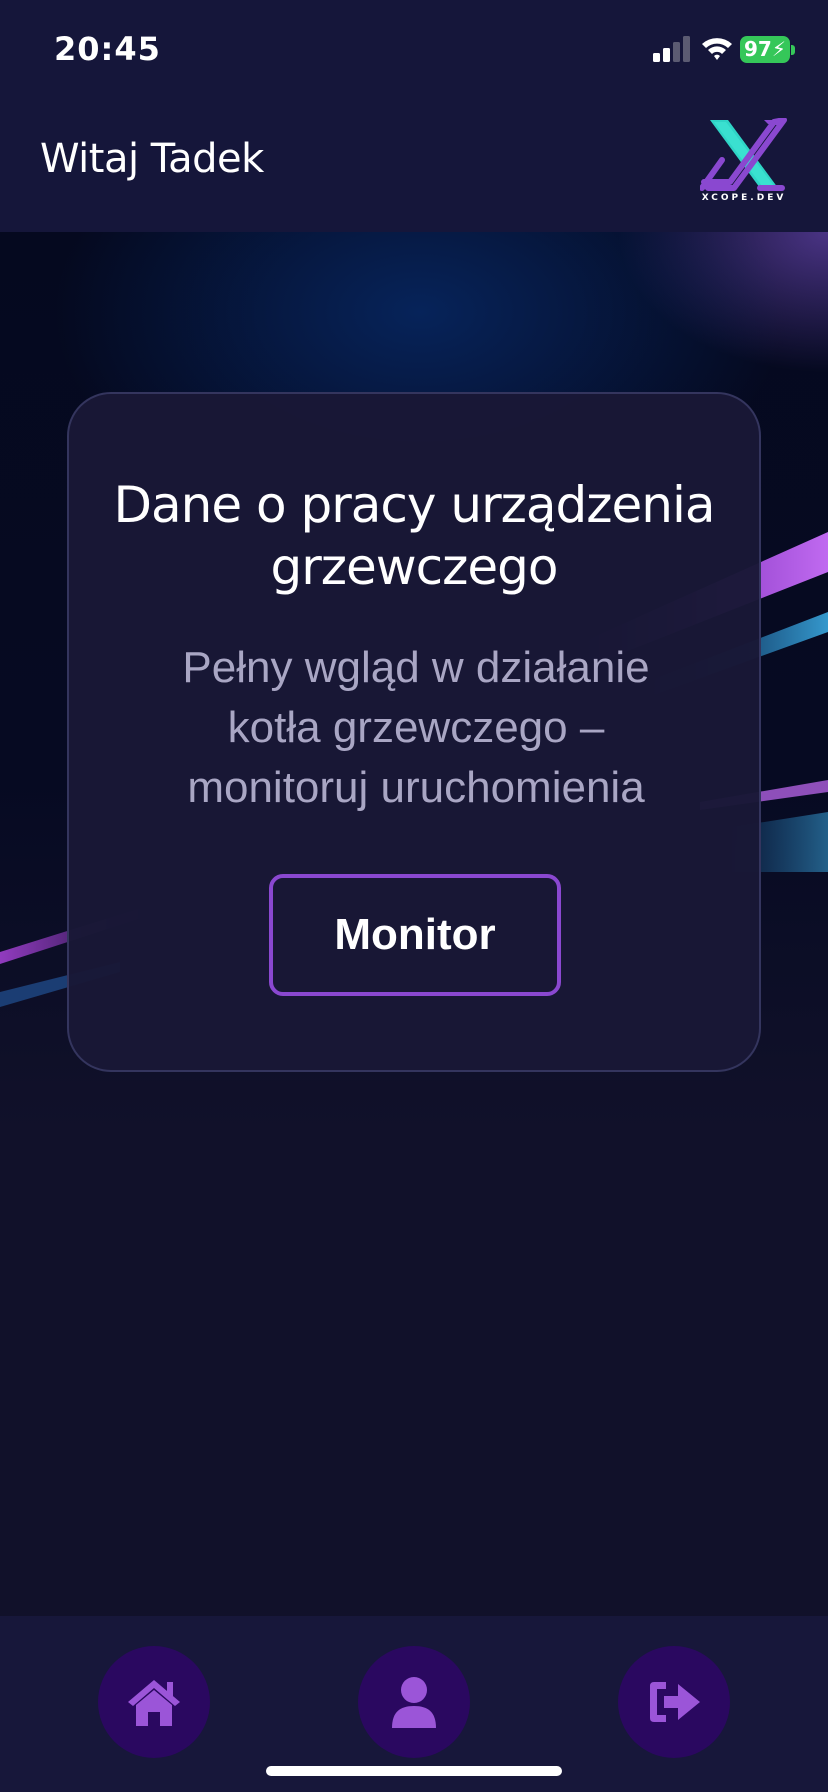 Image resolution: width=828 pixels, height=1792 pixels. I want to click on greeting-title: Witaj Tadek, so click(152, 159).